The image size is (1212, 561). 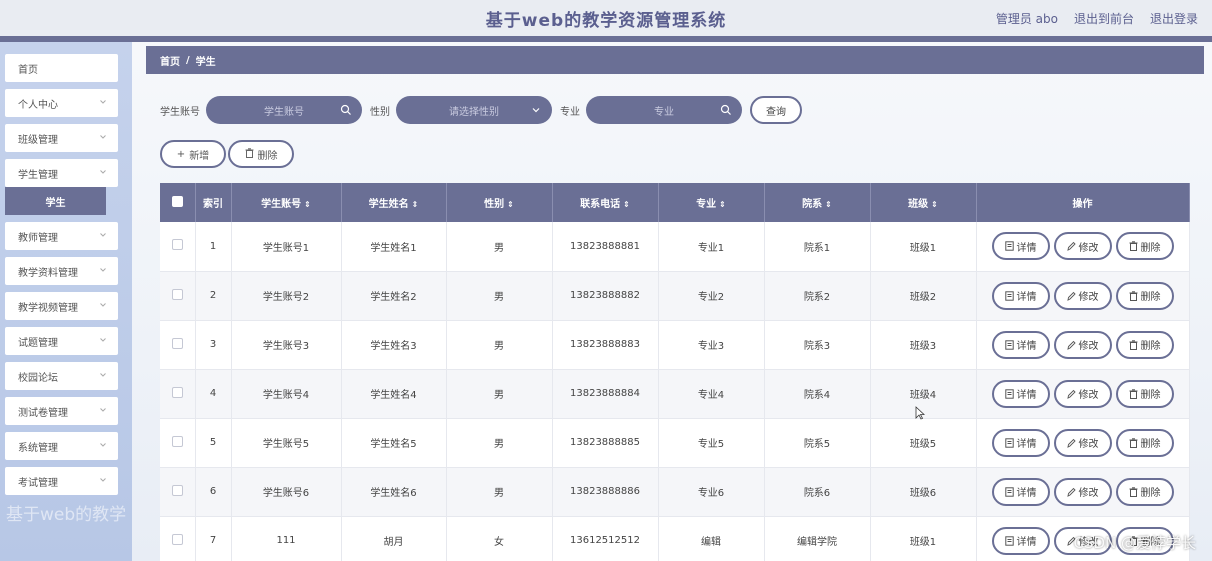 I want to click on sidebar-item: 班级管理, so click(x=61, y=138).